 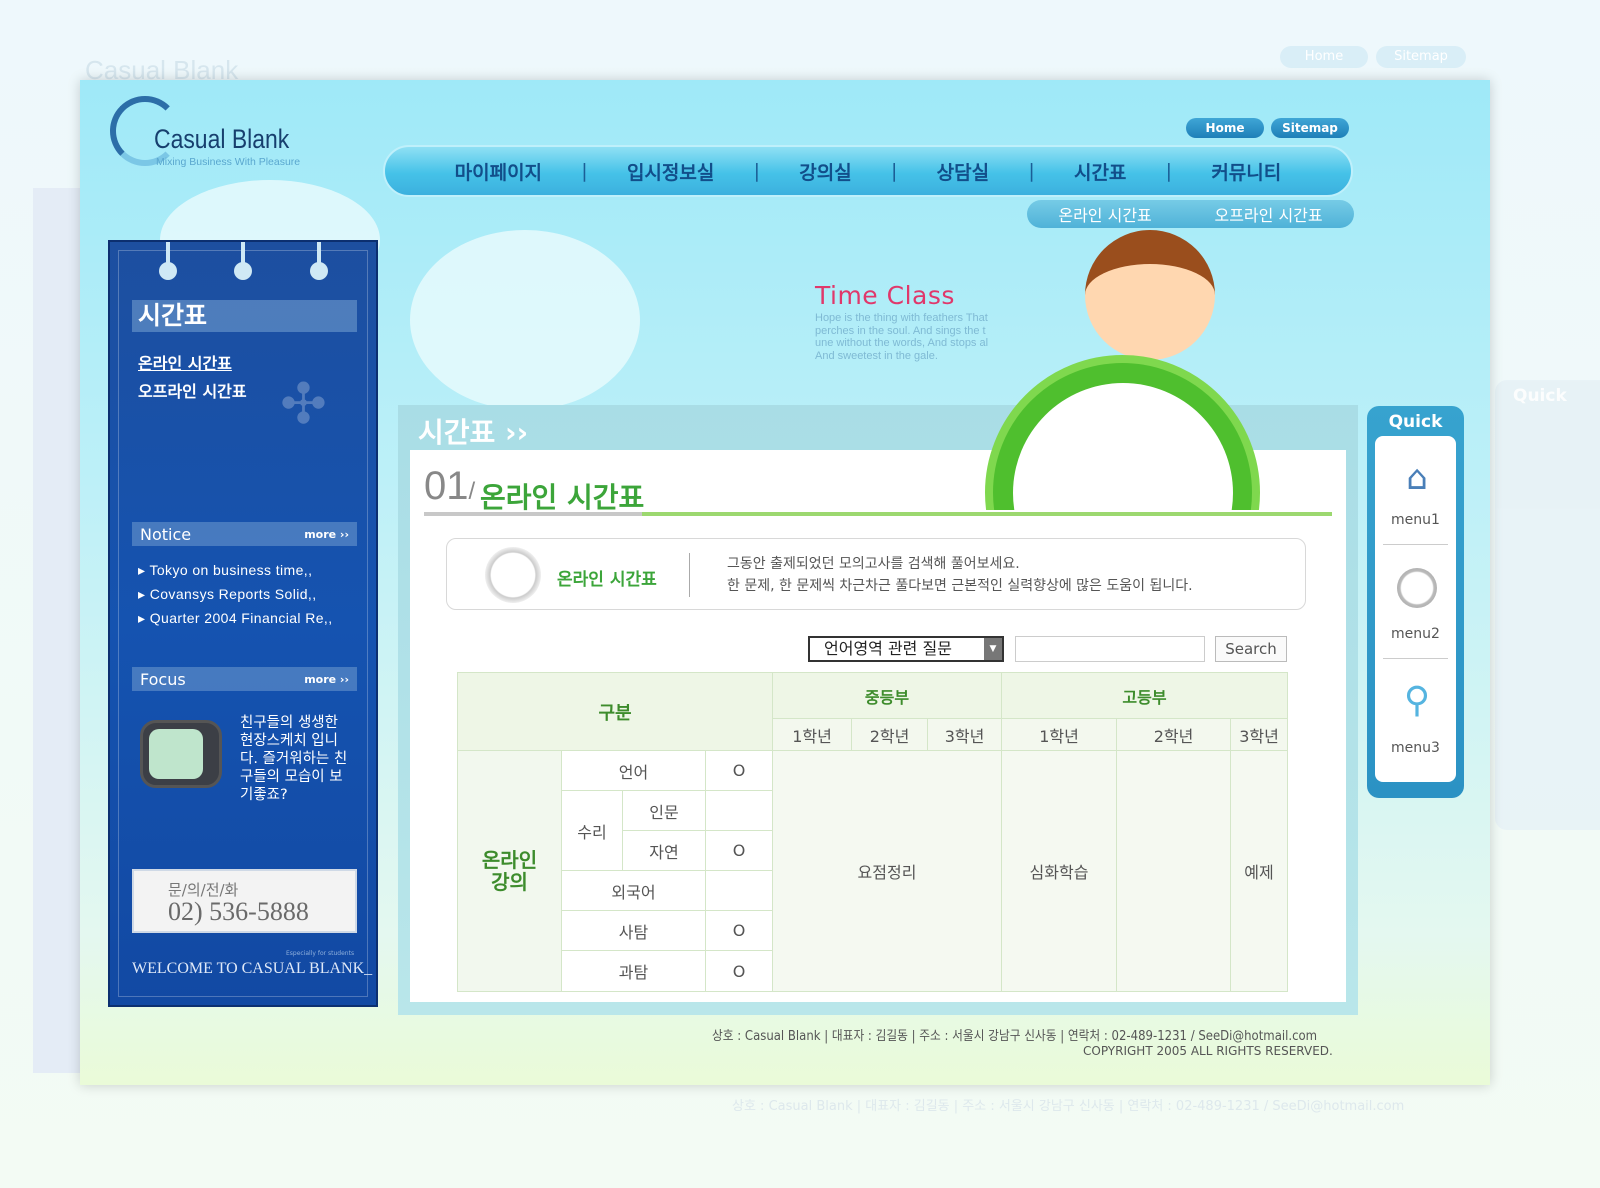 I want to click on group-online-lecture: 온라인 강의, so click(x=509, y=871).